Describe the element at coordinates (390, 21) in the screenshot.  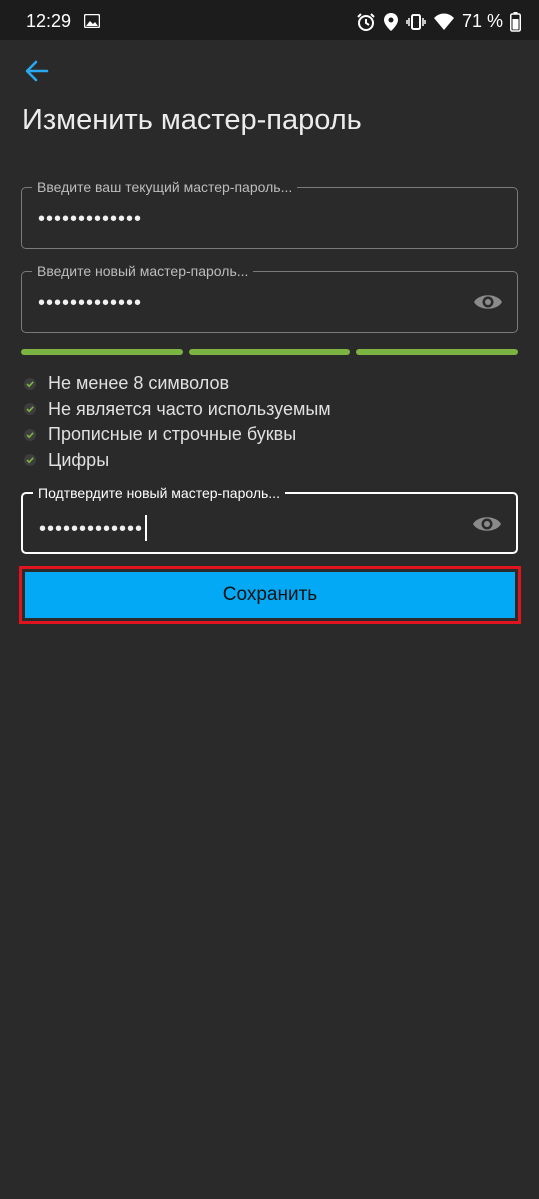
I see `location-icon` at that location.